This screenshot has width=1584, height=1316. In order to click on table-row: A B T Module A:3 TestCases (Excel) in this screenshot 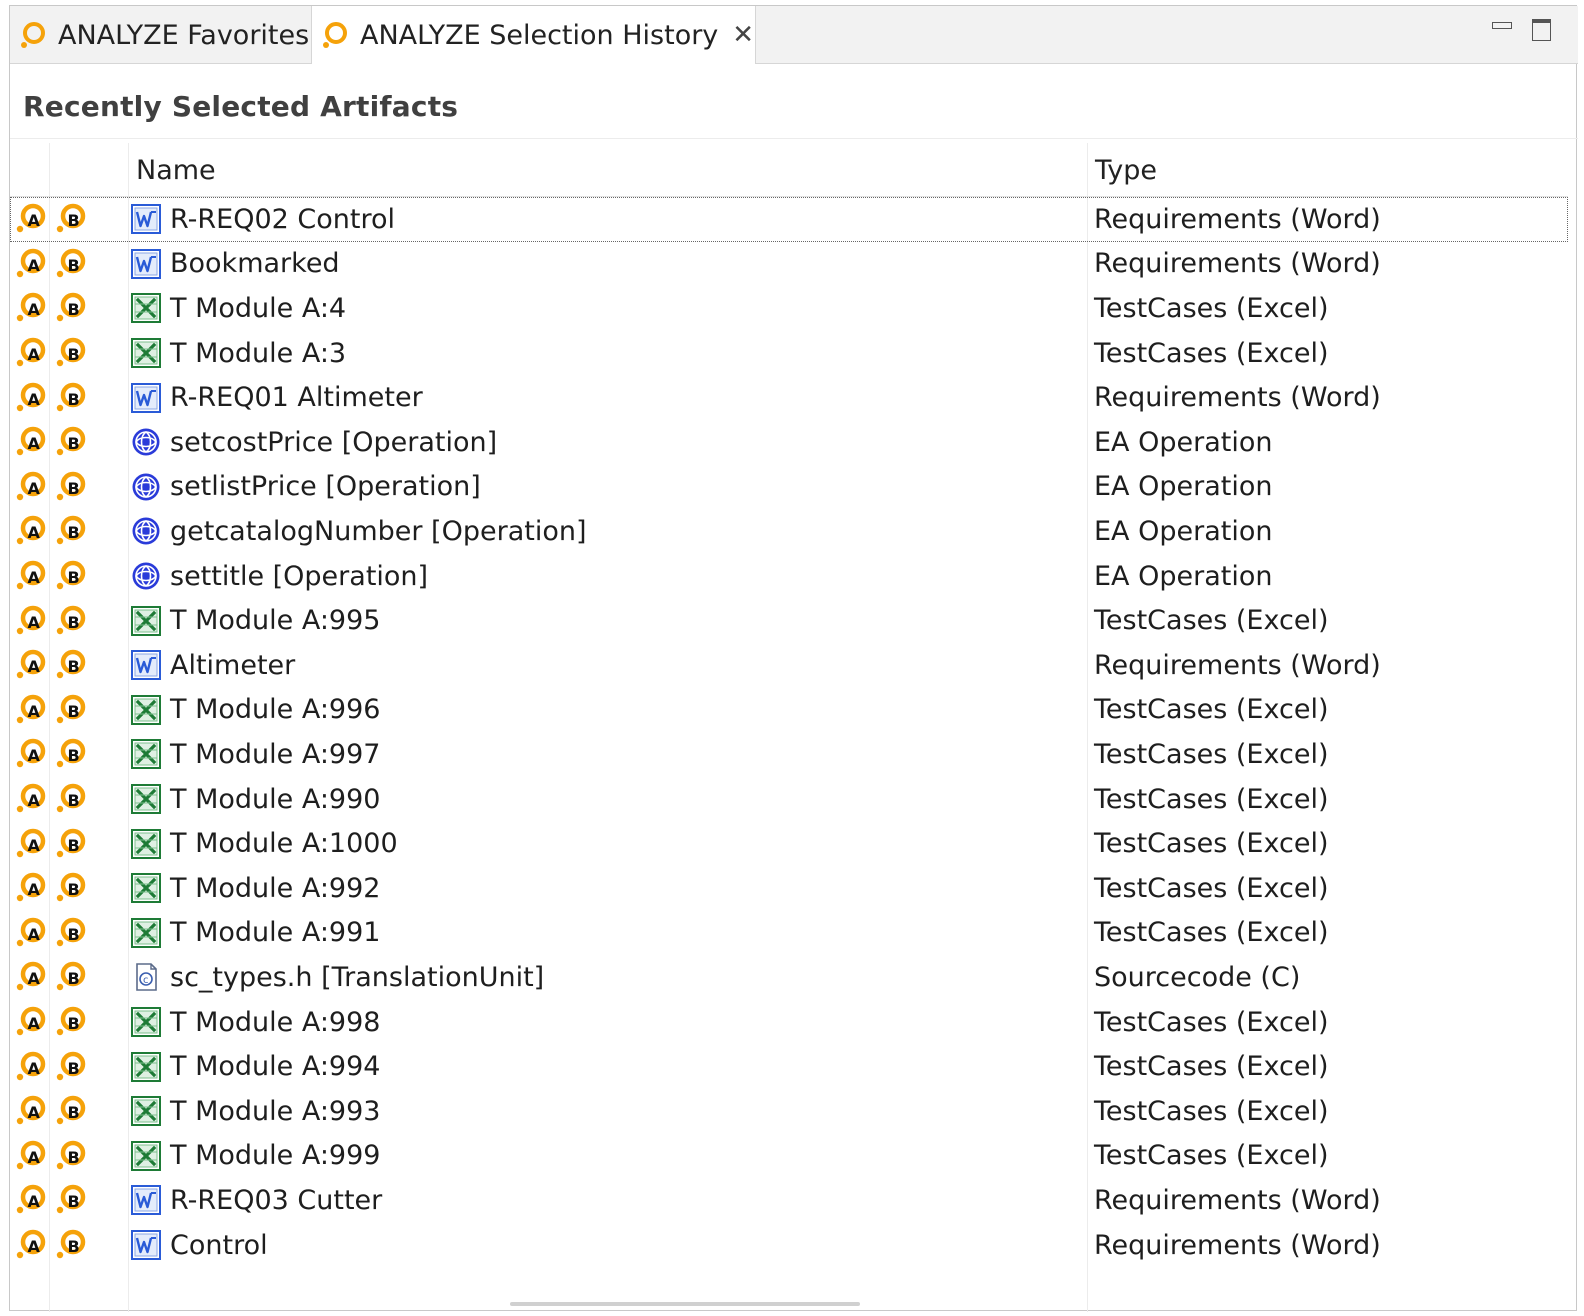, I will do `click(789, 353)`.